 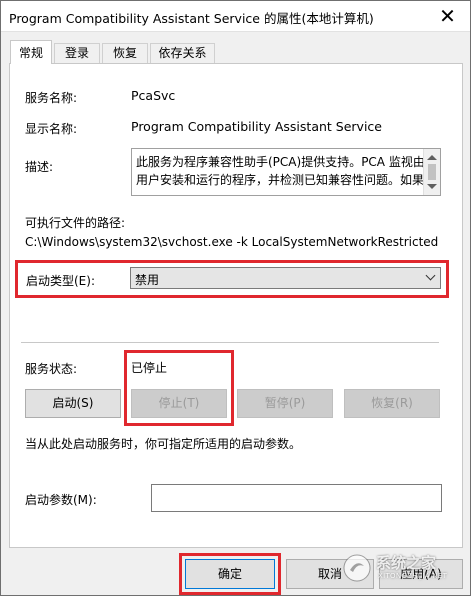 What do you see at coordinates (51, 129) in the screenshot?
I see `display-name-label: 显示名称:` at bounding box center [51, 129].